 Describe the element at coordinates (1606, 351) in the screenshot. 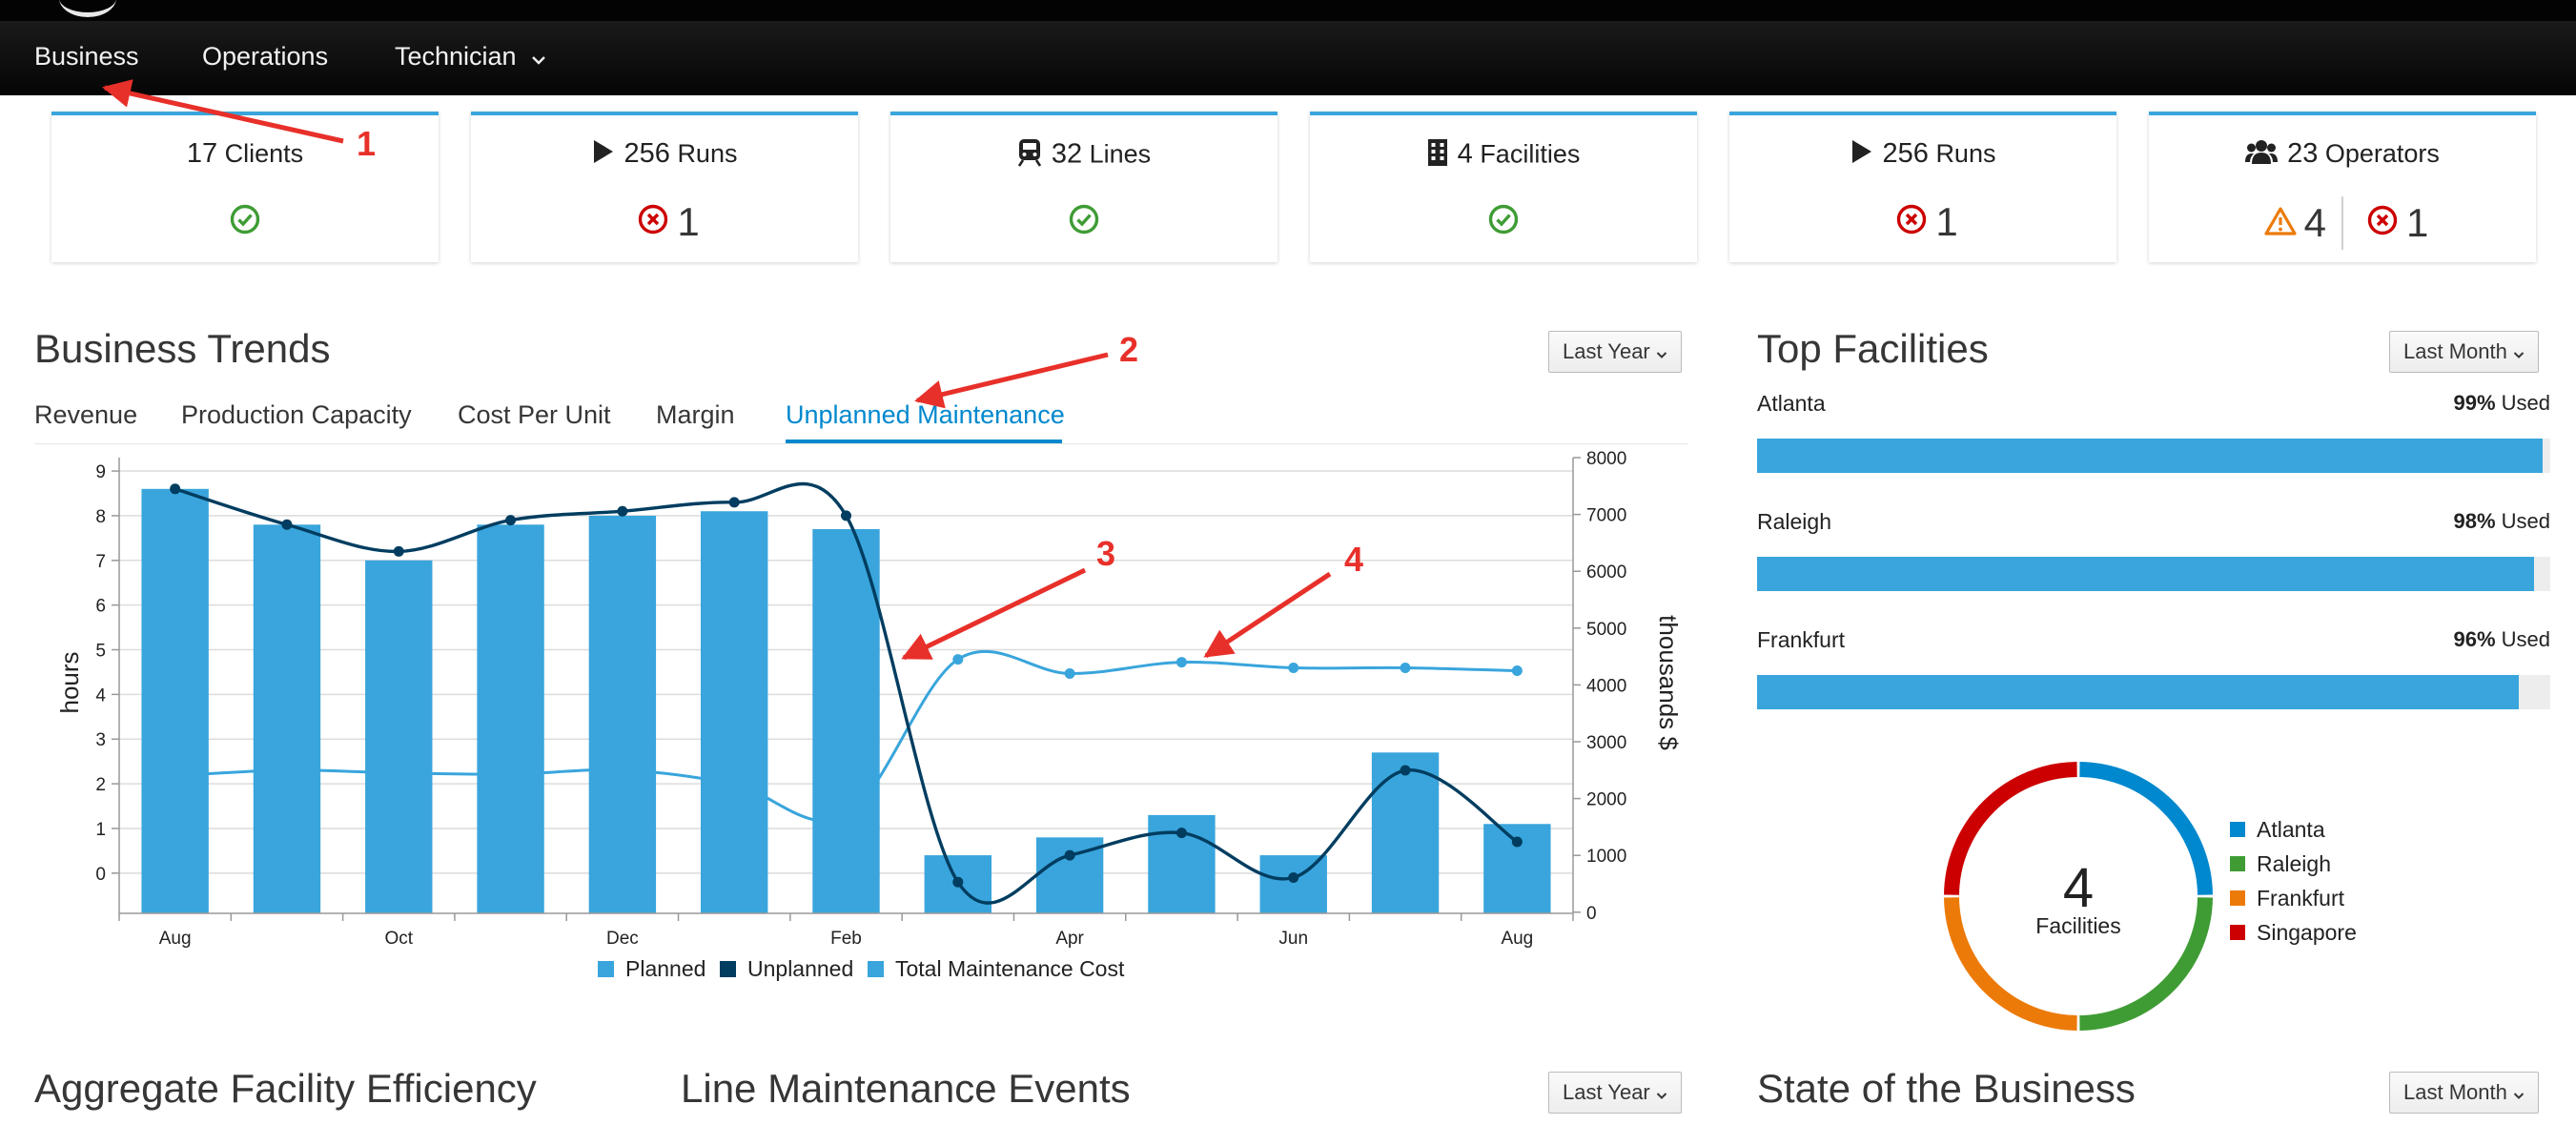

I see `trends-range-label: Last Year` at that location.